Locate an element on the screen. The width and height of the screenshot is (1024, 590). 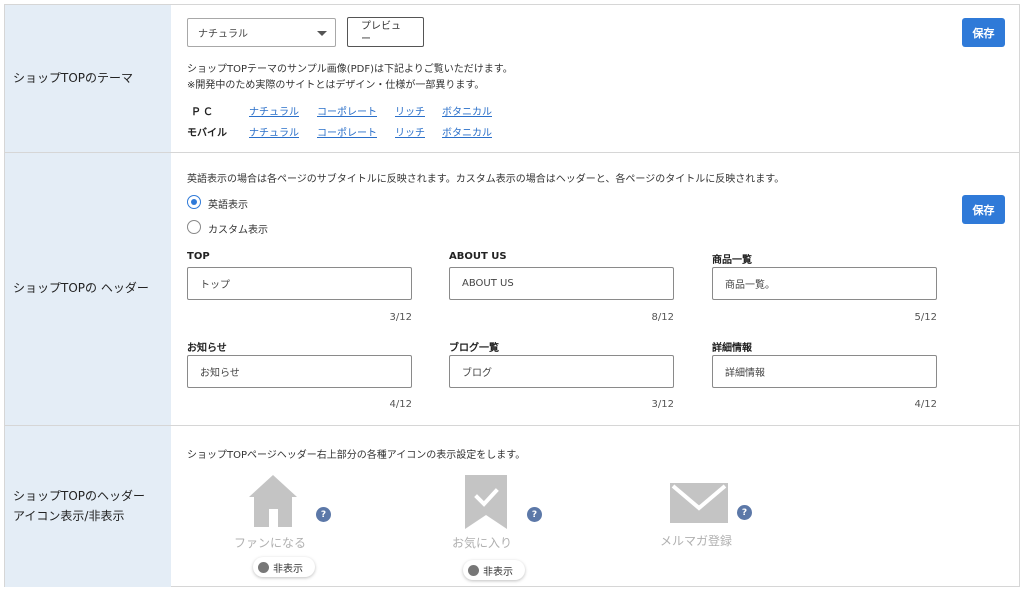
field-counter-top: 3/12 is located at coordinates (400, 317).